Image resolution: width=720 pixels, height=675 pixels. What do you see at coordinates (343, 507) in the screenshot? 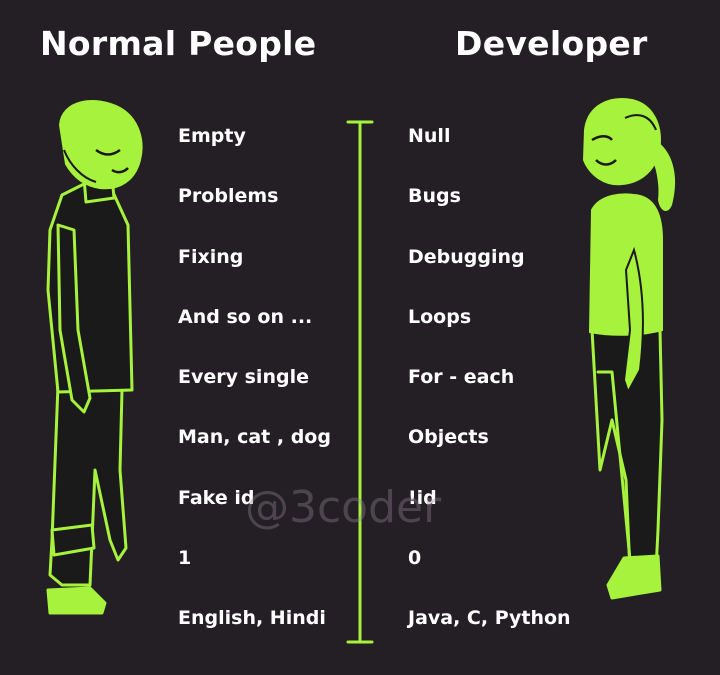
I see `watermark: @3coder` at bounding box center [343, 507].